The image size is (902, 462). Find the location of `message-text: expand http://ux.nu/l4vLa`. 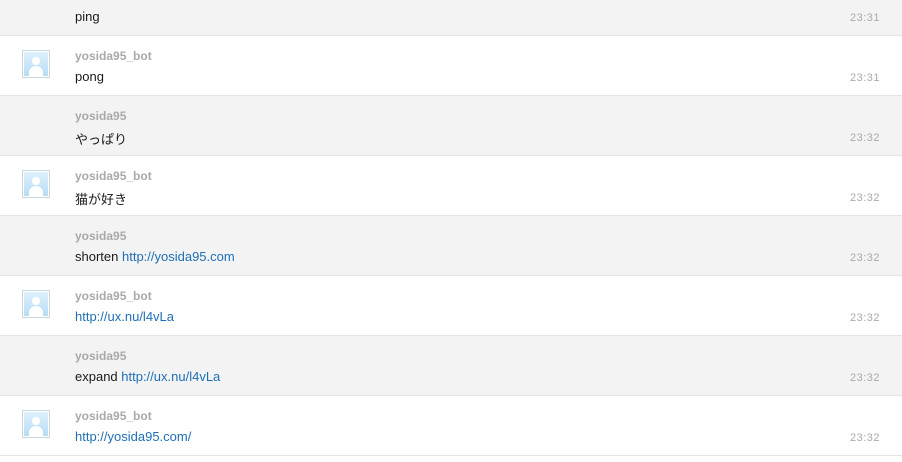

message-text: expand http://ux.nu/l4vLa is located at coordinates (148, 376).